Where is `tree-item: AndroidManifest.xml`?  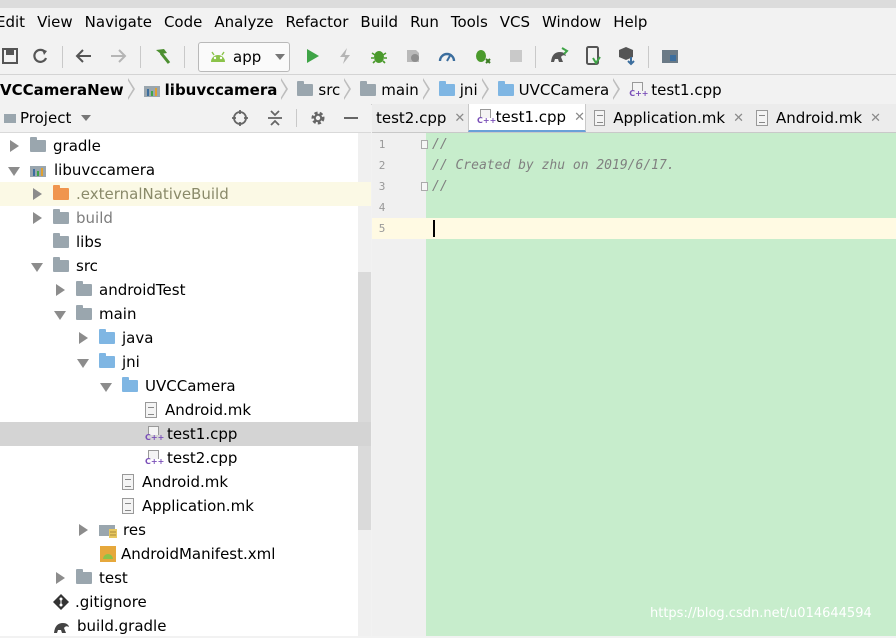
tree-item: AndroidManifest.xml is located at coordinates (185, 554).